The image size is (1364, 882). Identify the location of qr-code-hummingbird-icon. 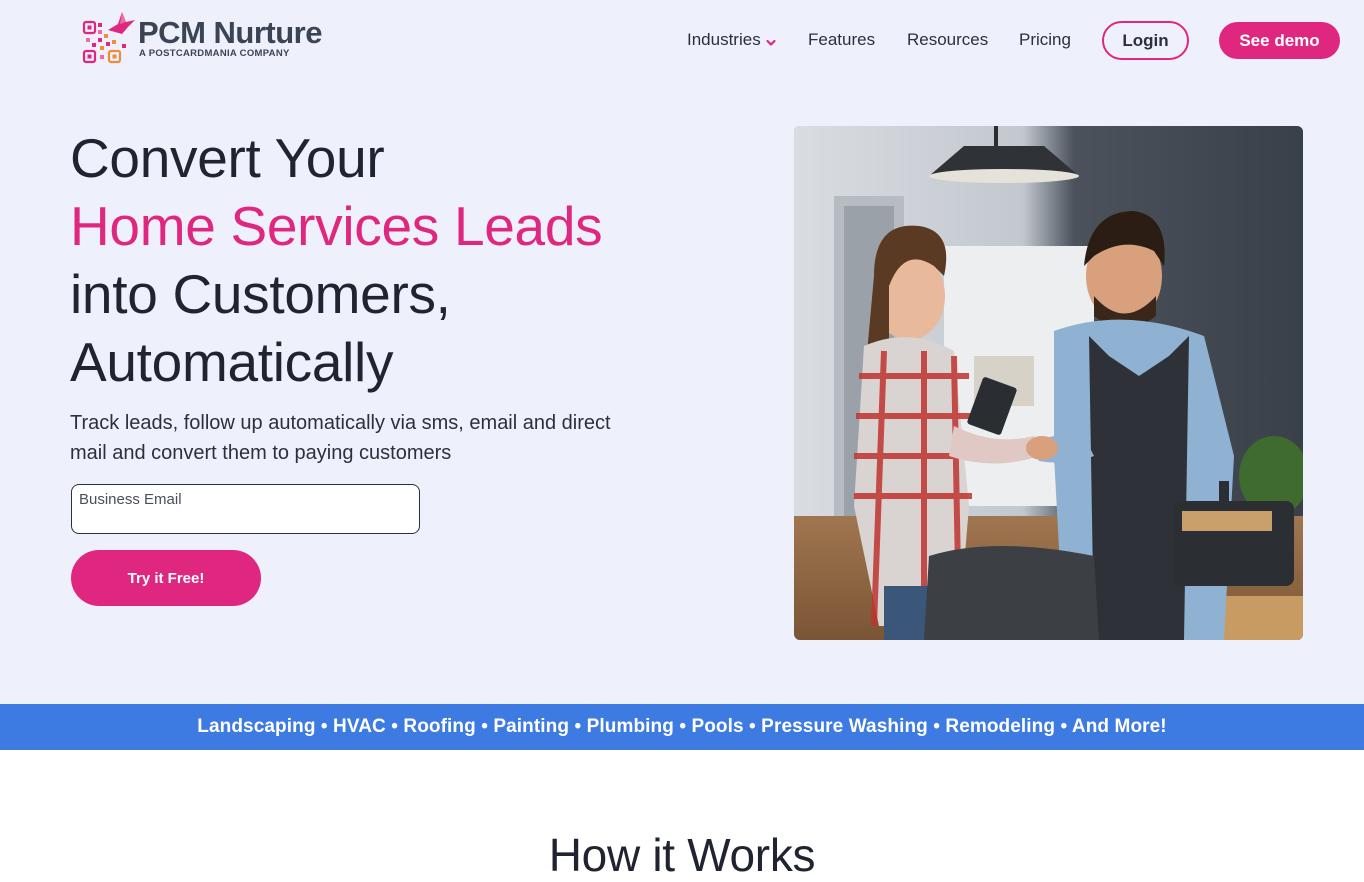
(109, 38).